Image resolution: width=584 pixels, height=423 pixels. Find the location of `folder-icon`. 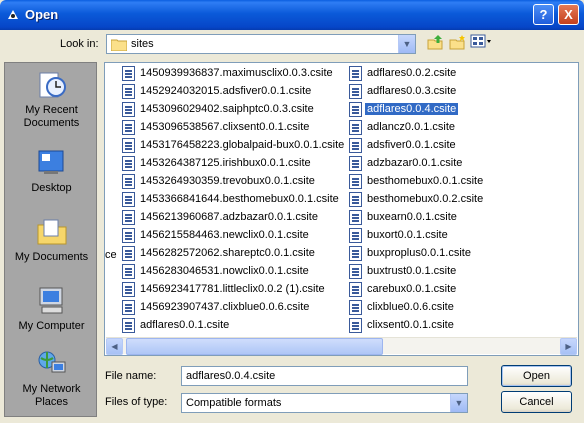

folder-icon is located at coordinates (119, 45).